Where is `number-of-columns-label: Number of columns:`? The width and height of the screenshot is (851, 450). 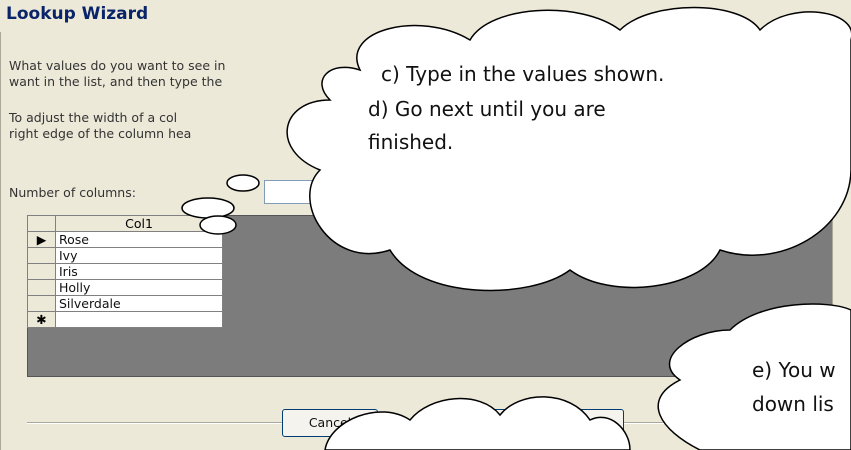 number-of-columns-label: Number of columns: is located at coordinates (72, 192).